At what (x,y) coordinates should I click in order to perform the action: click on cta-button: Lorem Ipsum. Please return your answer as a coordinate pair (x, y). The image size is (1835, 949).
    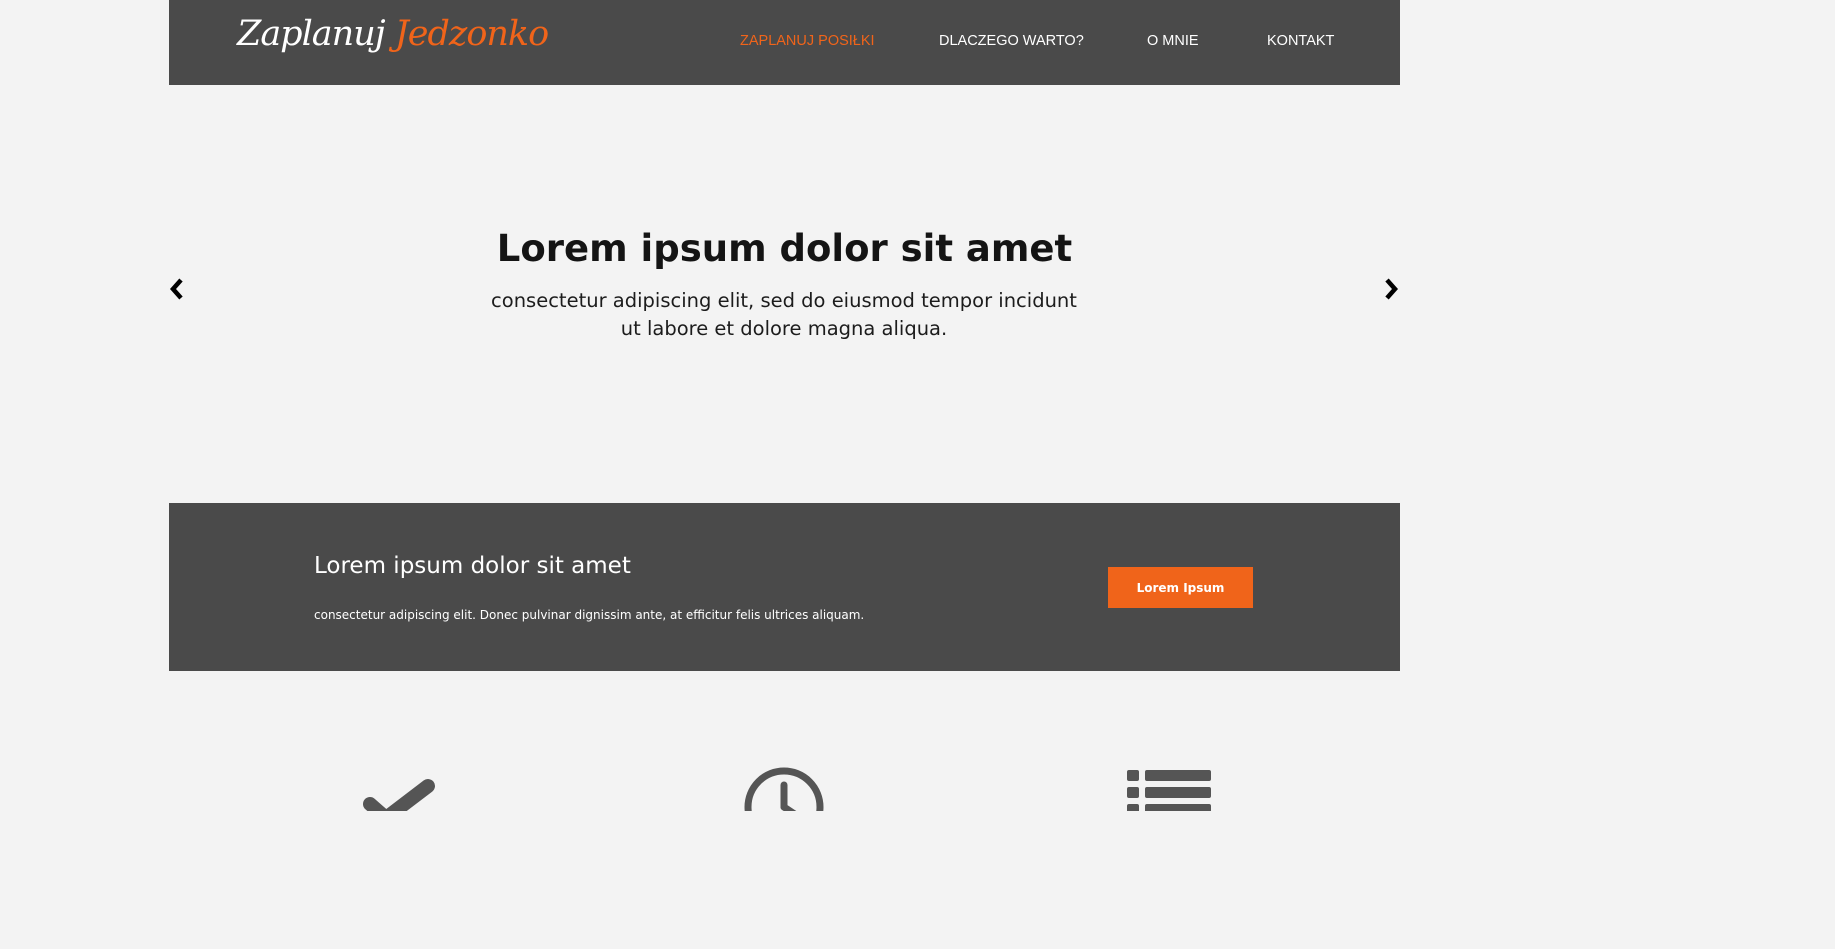
    Looking at the image, I should click on (1180, 587).